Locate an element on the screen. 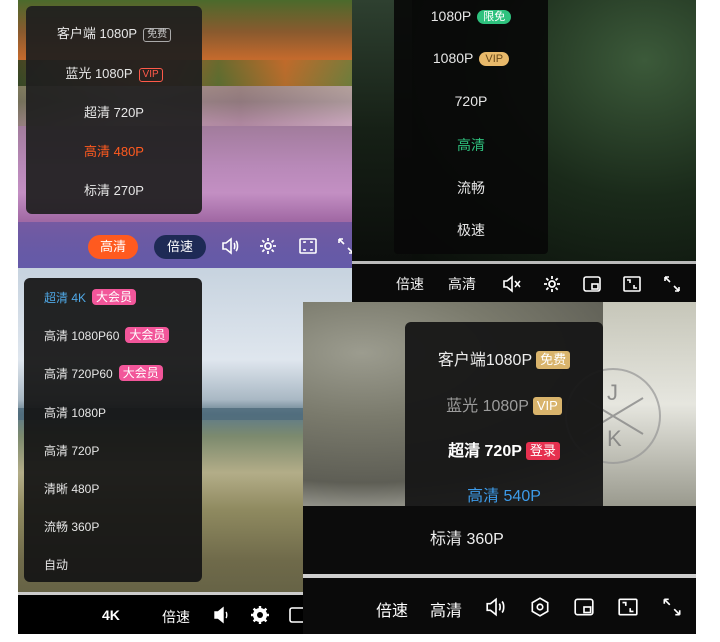 This screenshot has height=642, width=720. quality-option: 标清 360P is located at coordinates (499, 540).